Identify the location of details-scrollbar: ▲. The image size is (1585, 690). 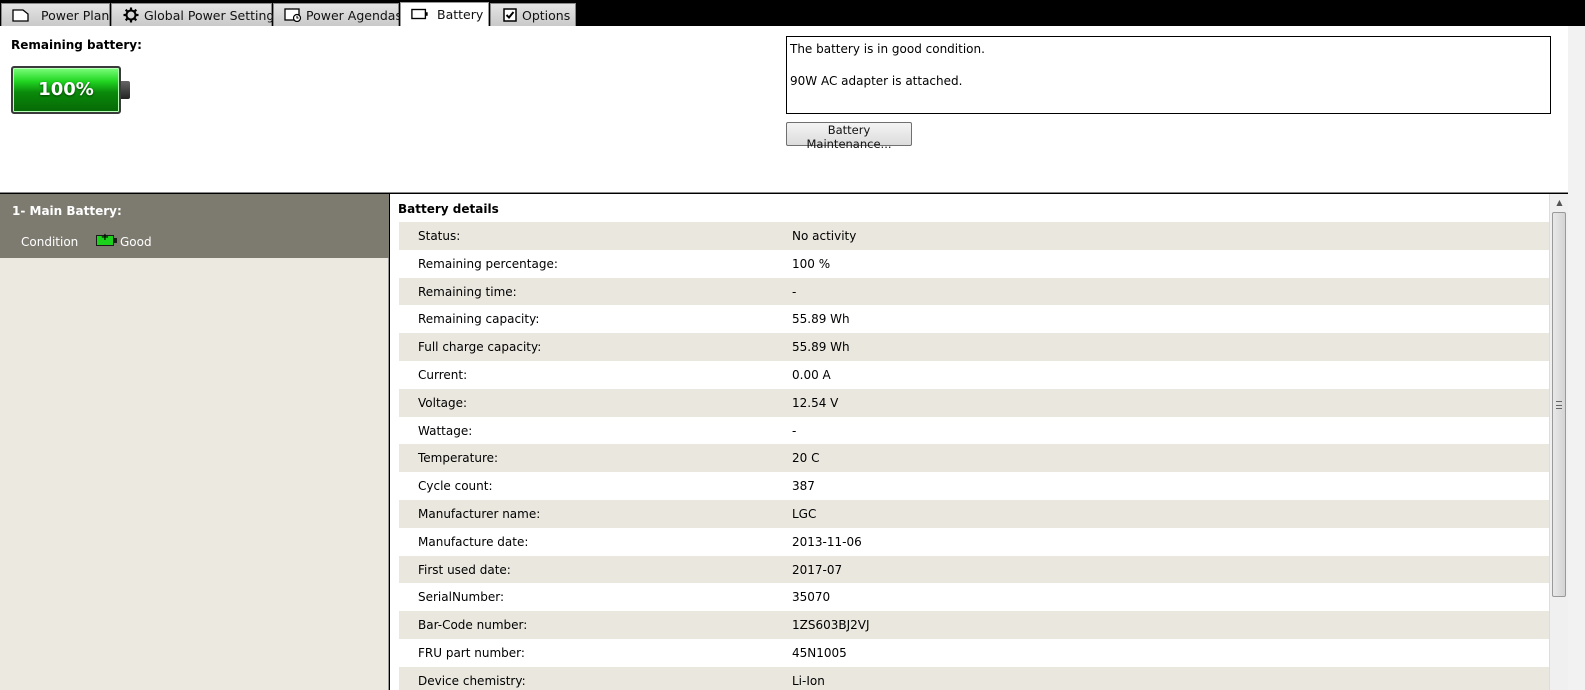
(1558, 442).